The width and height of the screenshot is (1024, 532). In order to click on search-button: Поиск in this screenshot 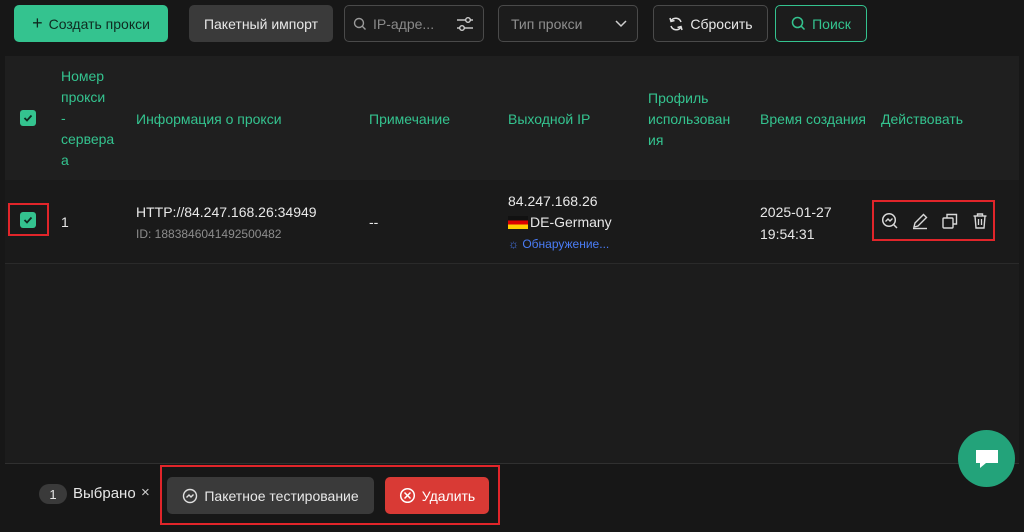, I will do `click(821, 23)`.